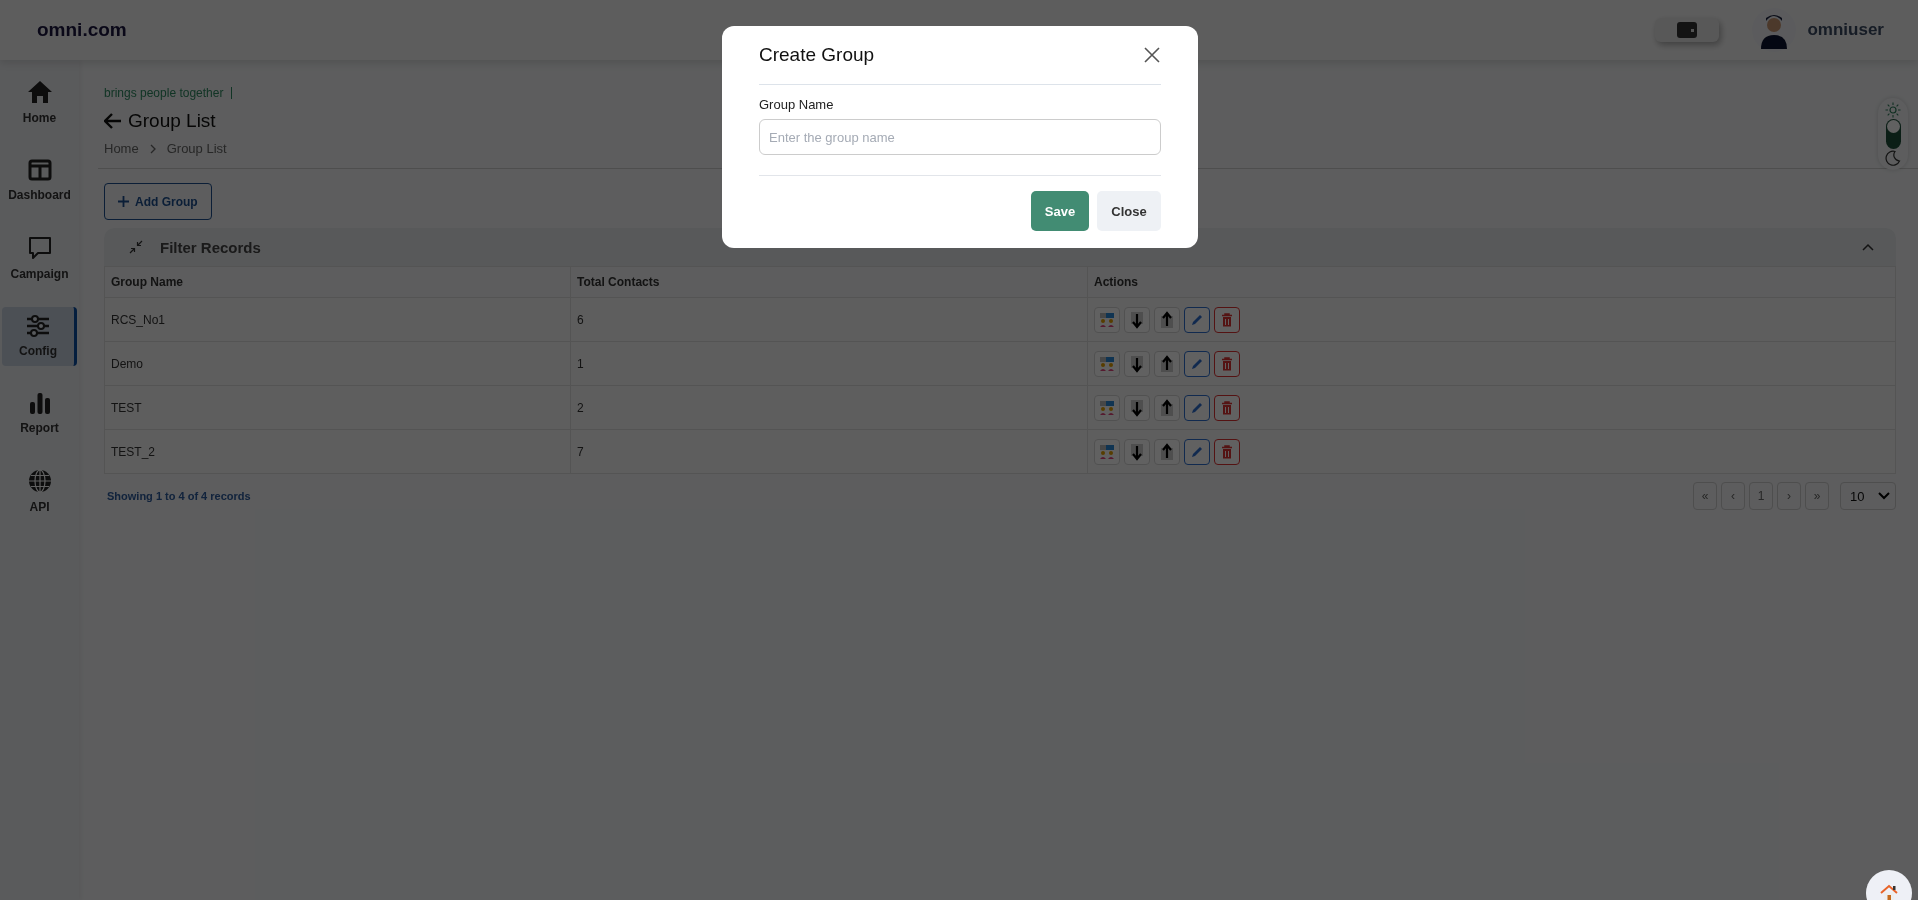  I want to click on back-arrow-icon, so click(113, 121).